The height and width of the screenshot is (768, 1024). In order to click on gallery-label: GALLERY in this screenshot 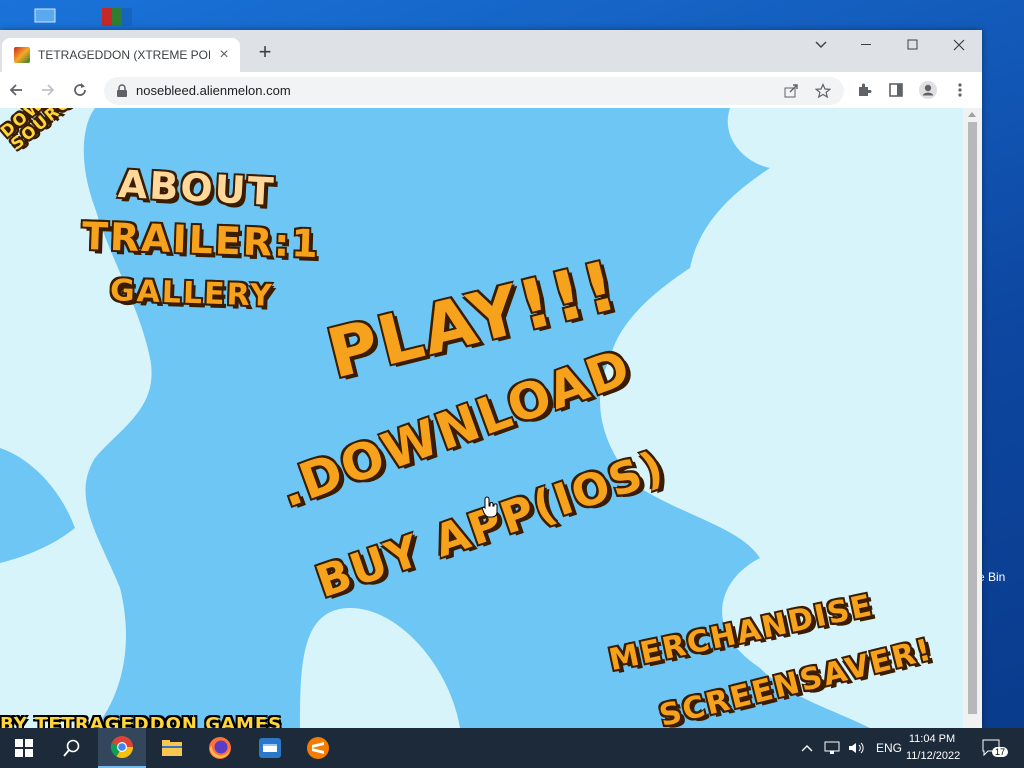, I will do `click(192, 293)`.